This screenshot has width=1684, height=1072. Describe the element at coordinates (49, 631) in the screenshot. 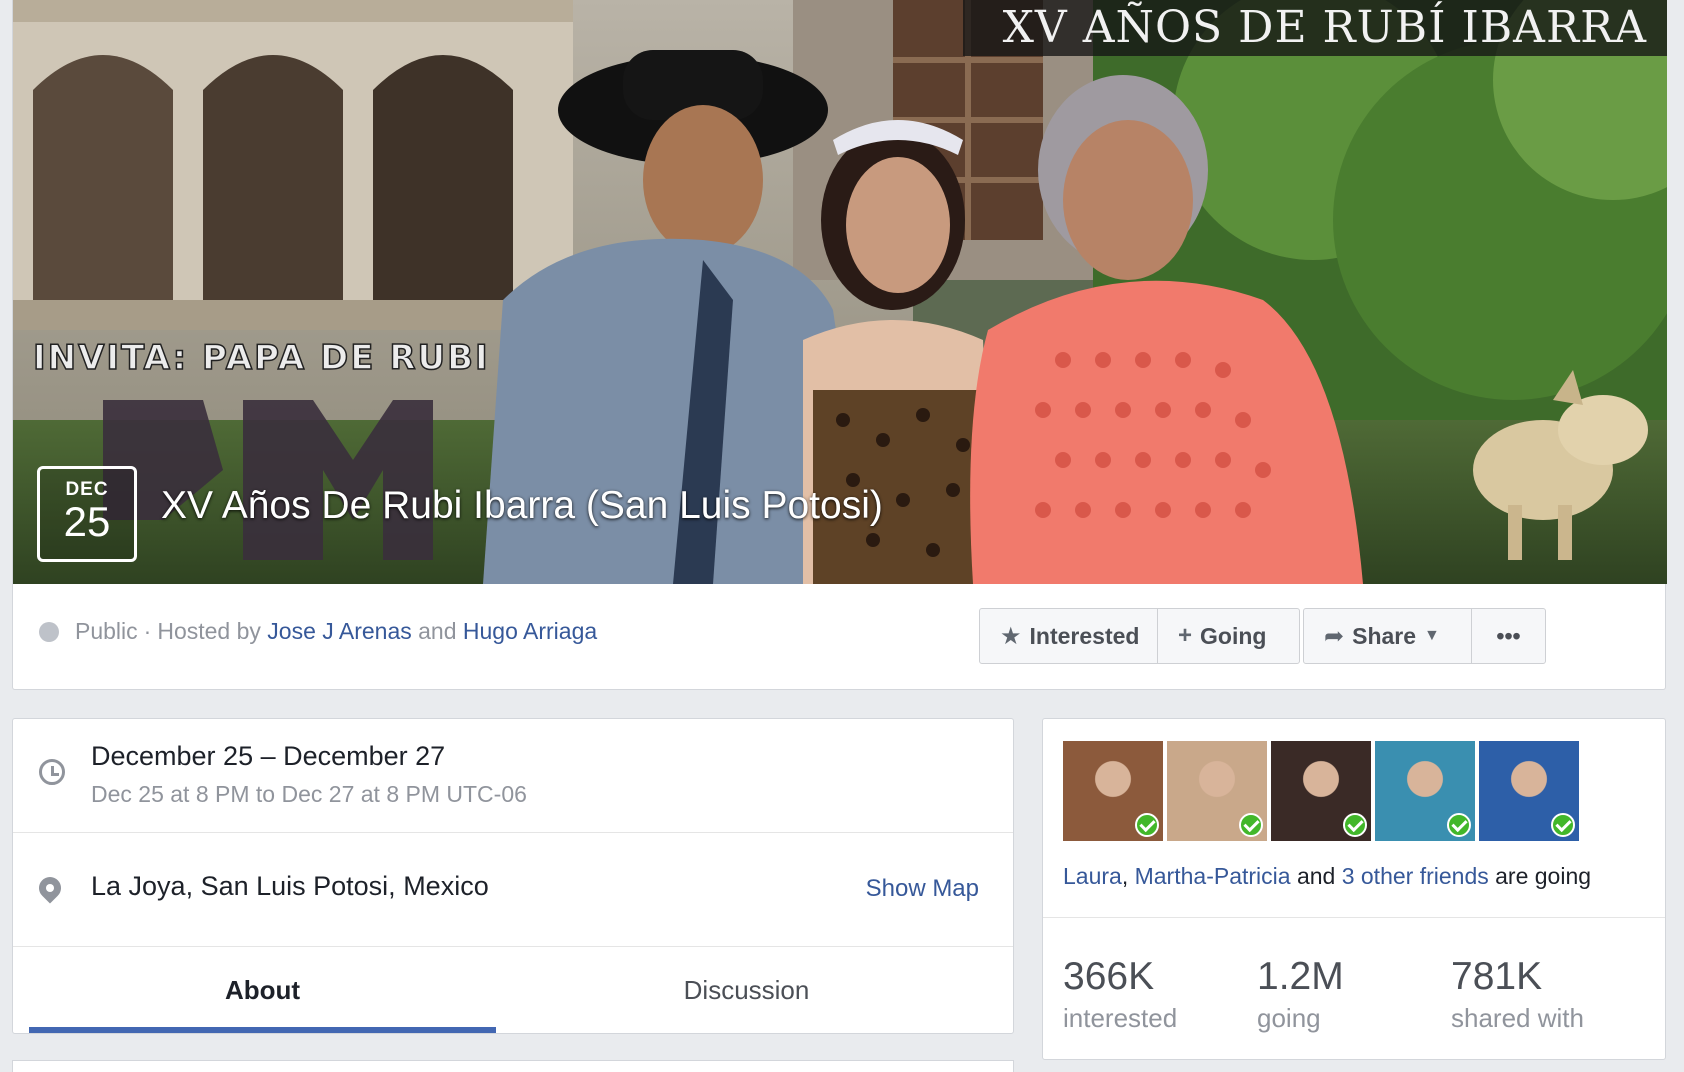

I see `globe-icon` at that location.